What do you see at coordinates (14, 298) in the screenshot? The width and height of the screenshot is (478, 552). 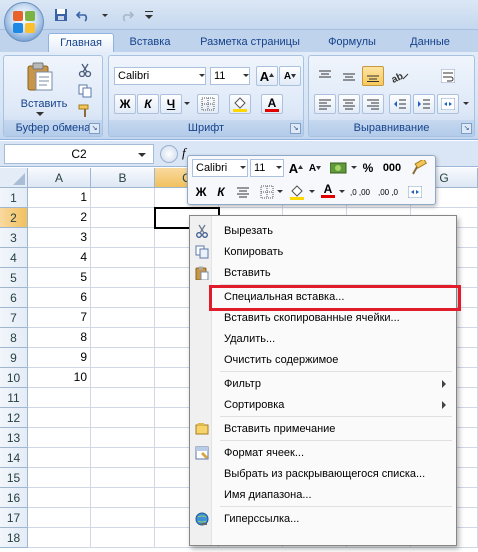 I see `row-header-6: 6` at bounding box center [14, 298].